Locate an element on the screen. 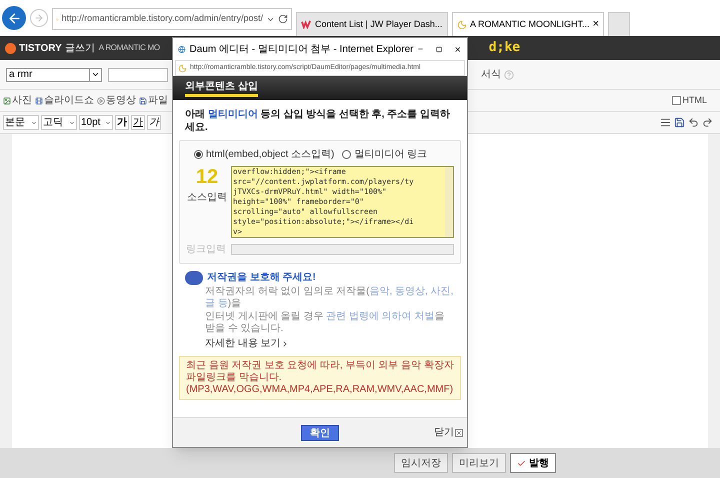 The height and width of the screenshot is (478, 720). insert-tool: 파일 is located at coordinates (153, 100).